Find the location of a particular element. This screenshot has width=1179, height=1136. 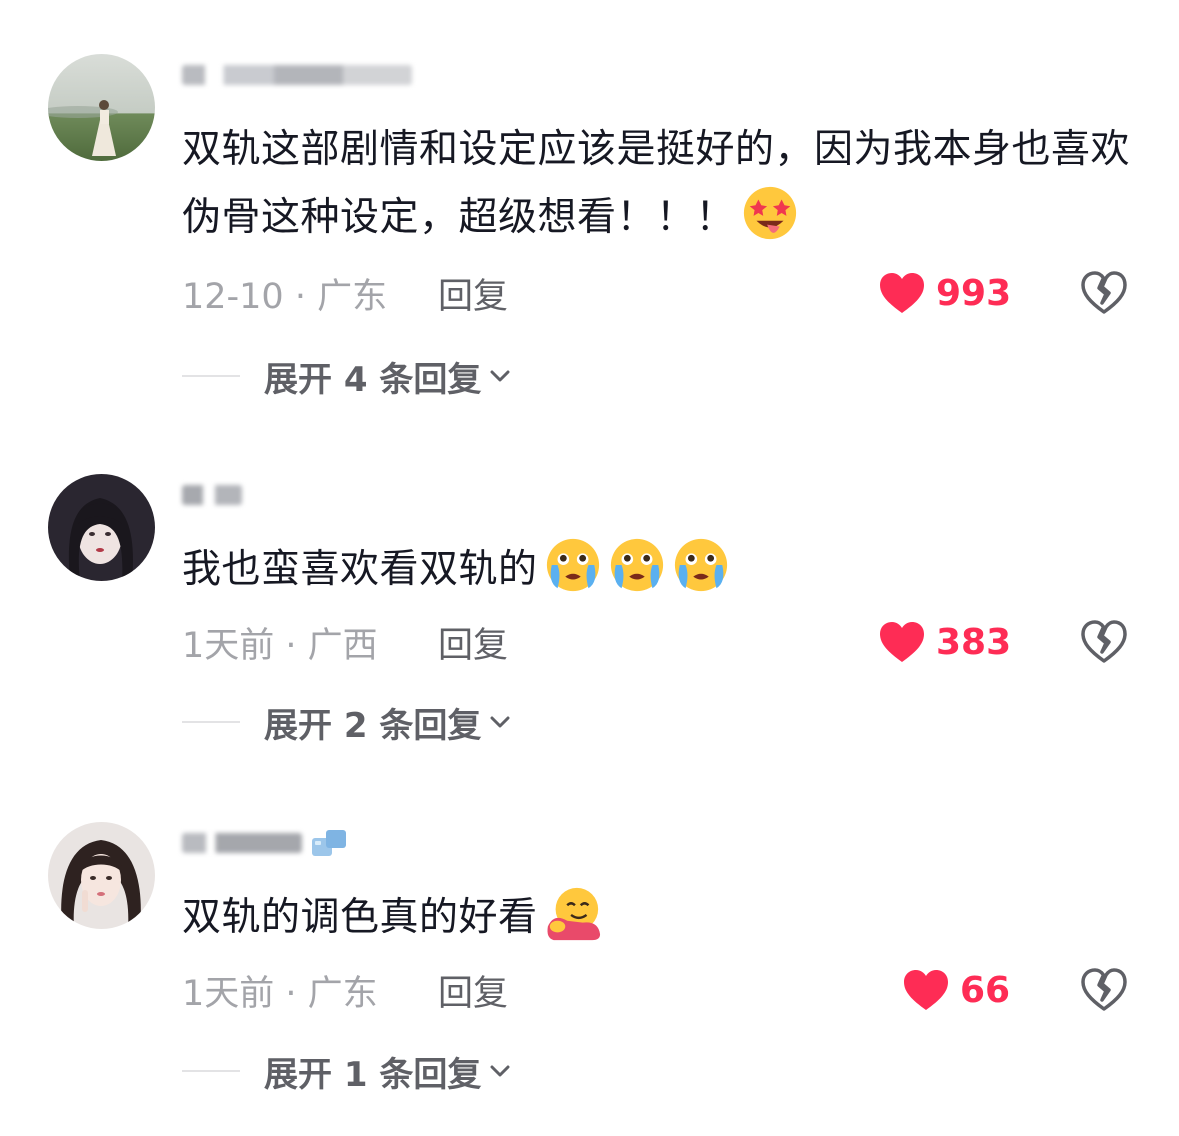

like-button: 993 is located at coordinates (944, 293).